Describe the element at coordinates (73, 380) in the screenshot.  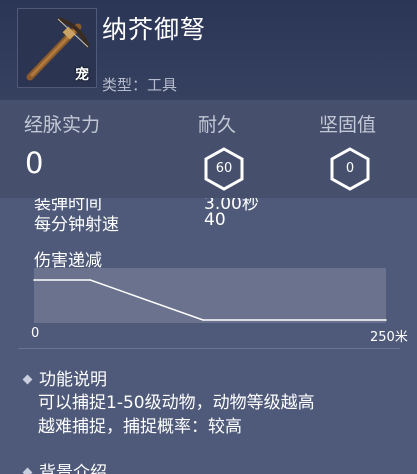
I see `function-title-text: 功能说明` at that location.